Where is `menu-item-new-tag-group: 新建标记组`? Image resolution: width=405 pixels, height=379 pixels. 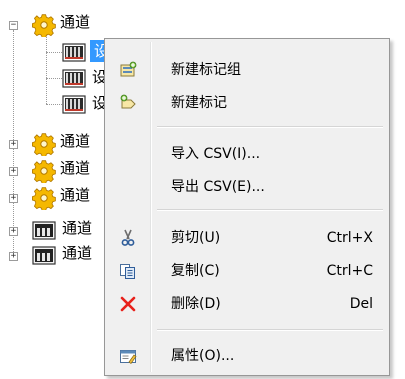
menu-item-new-tag-group: 新建标记组 is located at coordinates (247, 70).